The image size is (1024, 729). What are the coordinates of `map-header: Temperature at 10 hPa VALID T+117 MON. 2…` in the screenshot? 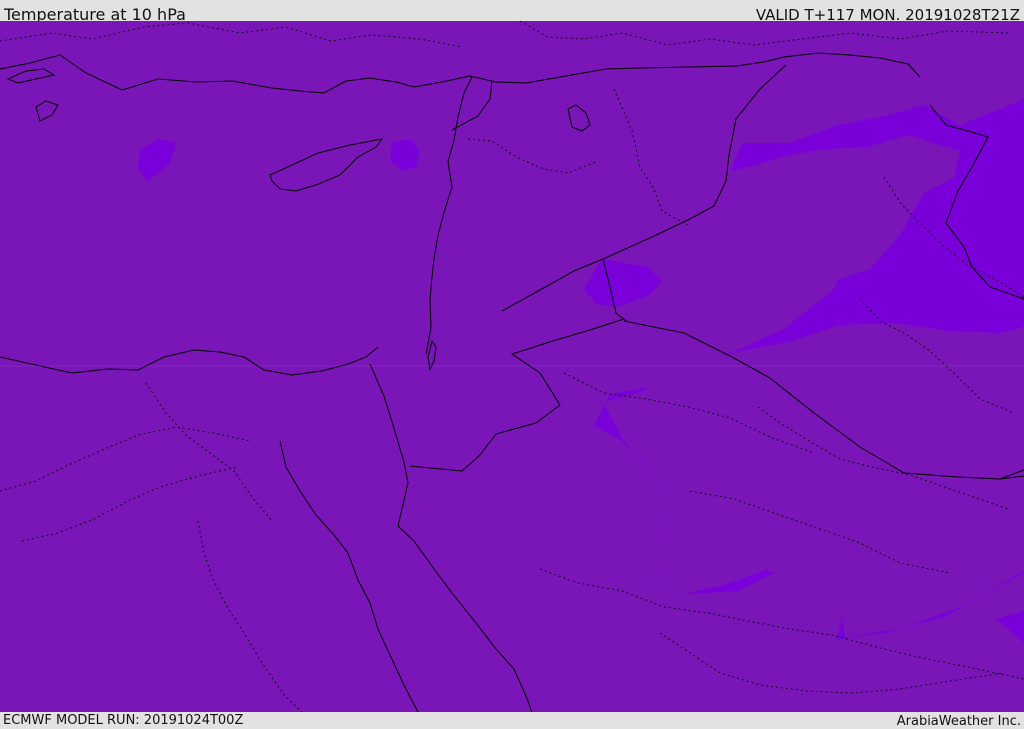 It's located at (512, 12).